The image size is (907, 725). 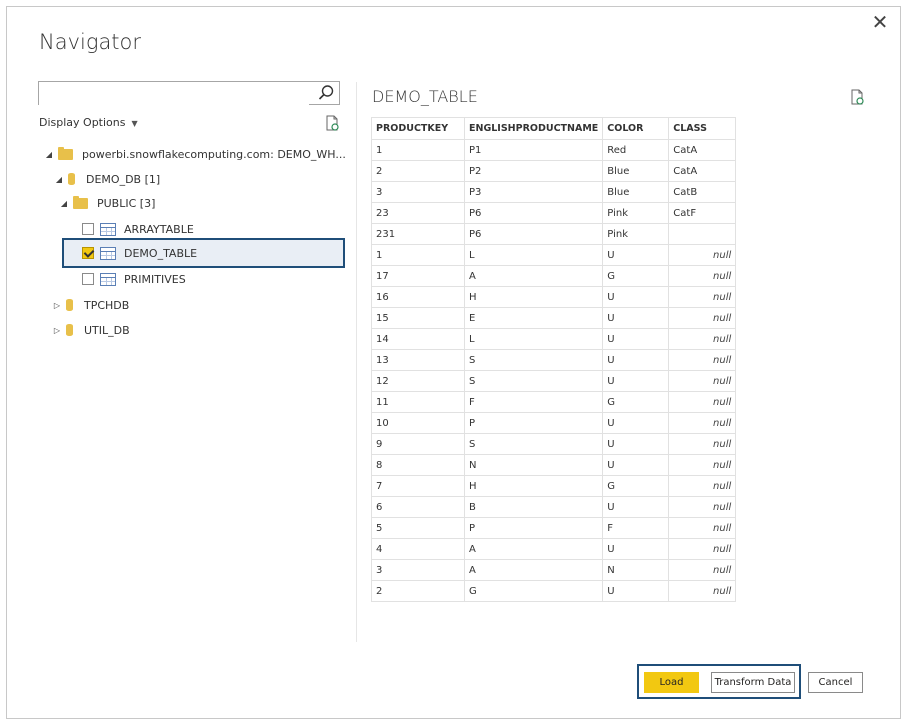 I want to click on table-row: 231 P6 Pink, so click(x=554, y=234).